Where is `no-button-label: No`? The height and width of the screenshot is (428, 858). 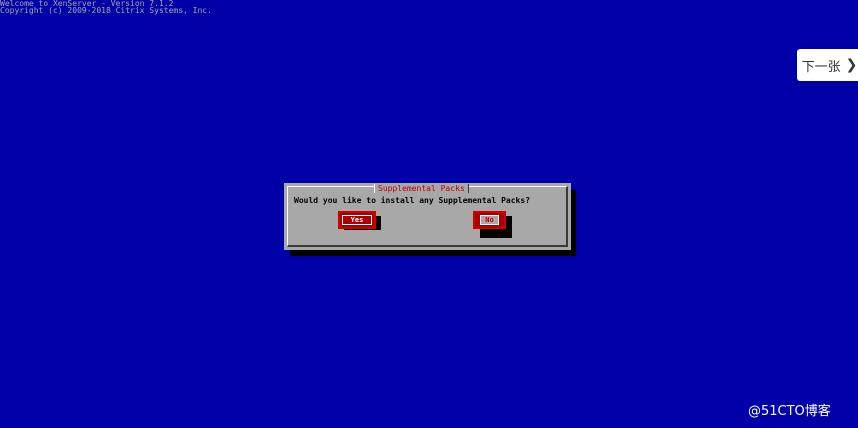
no-button-label: No is located at coordinates (489, 220).